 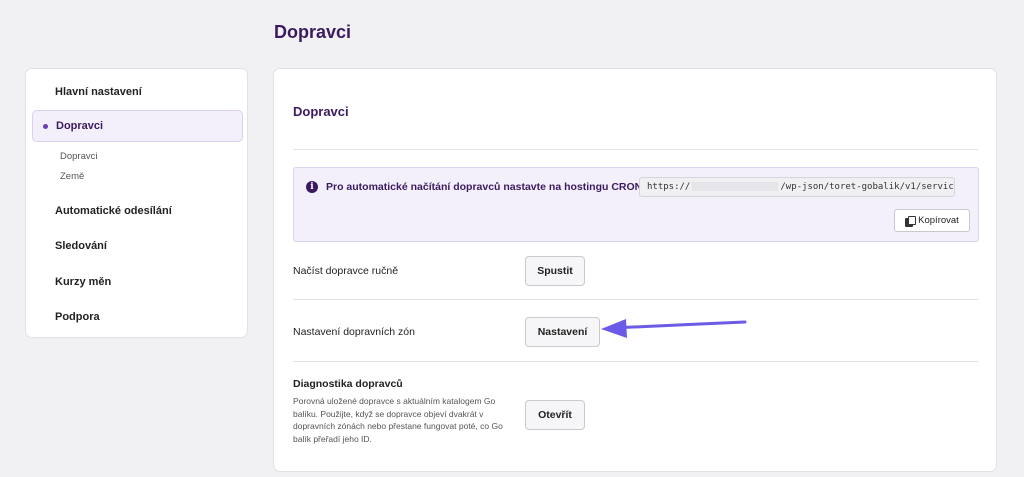 I want to click on diagnostics-title: Diagnostika dopravců, so click(x=348, y=384).